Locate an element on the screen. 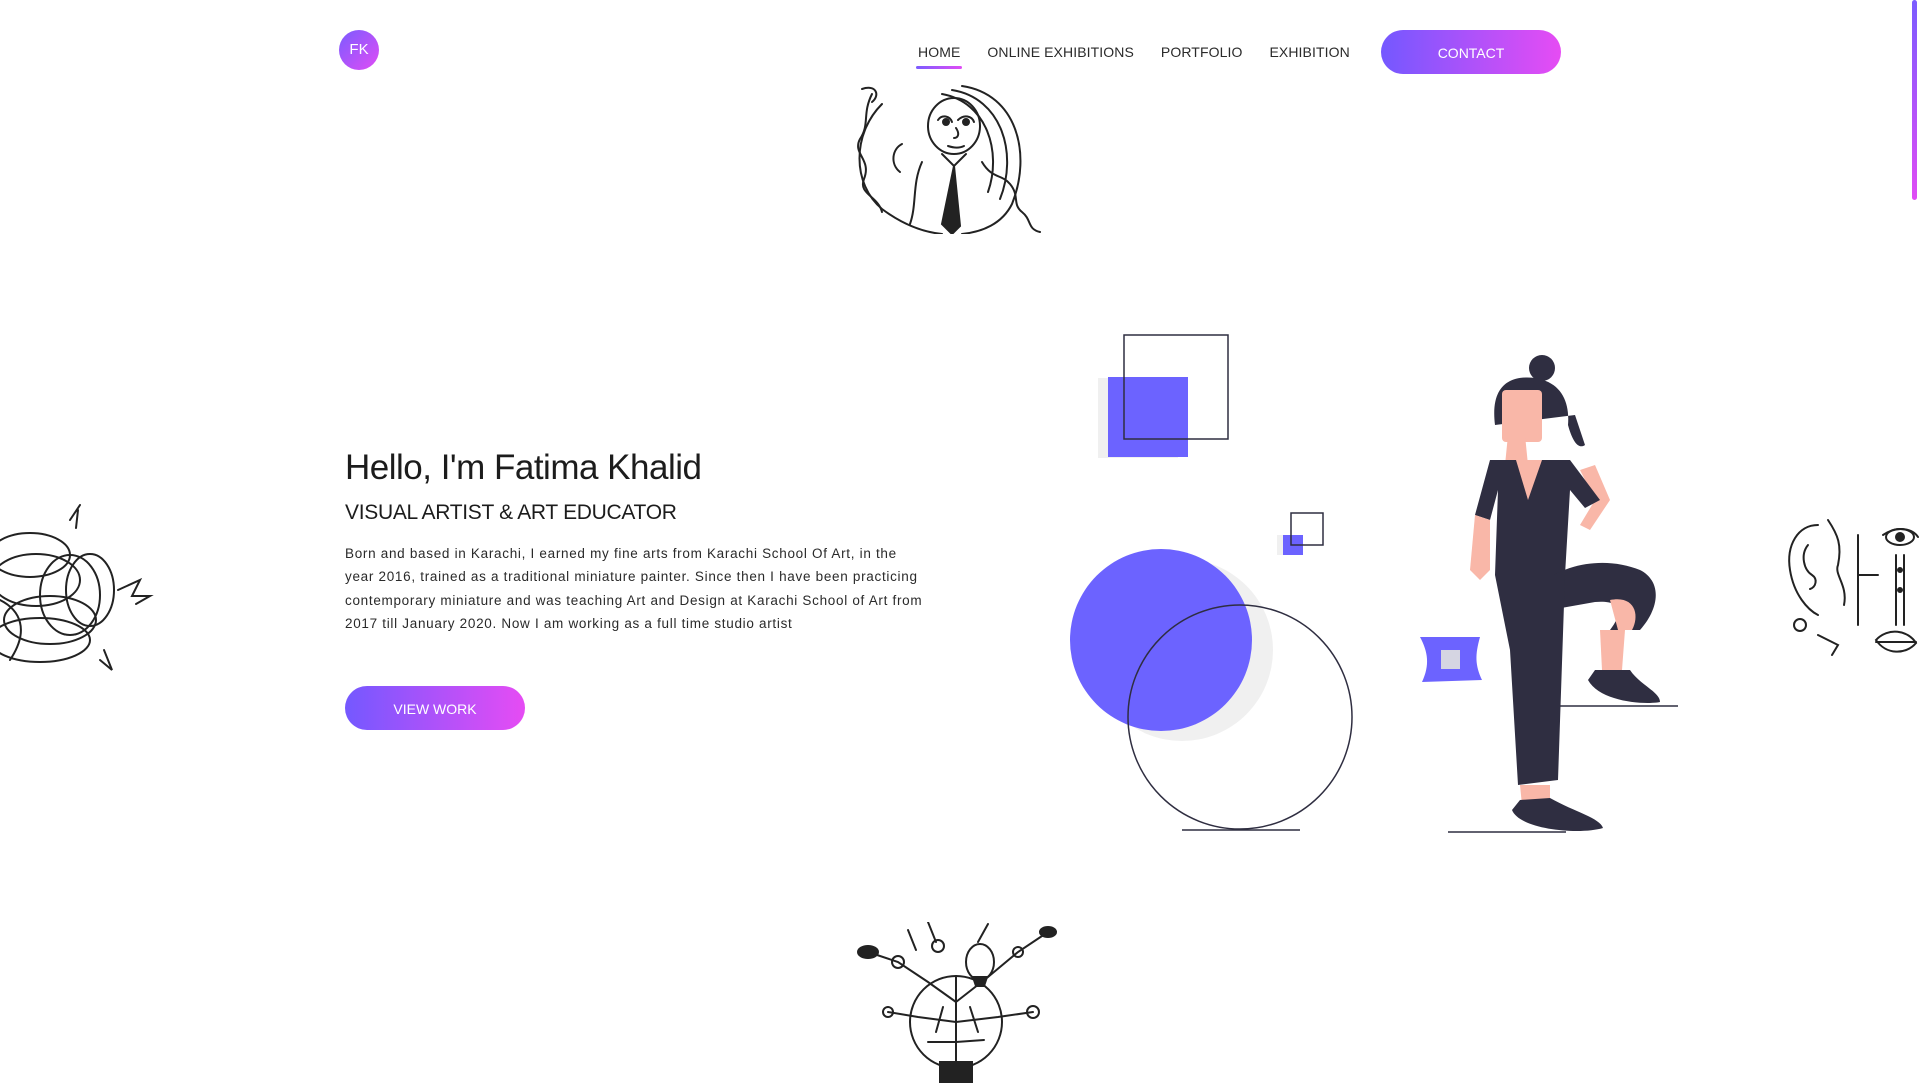  view-work-button: VIEW WORK is located at coordinates (435, 708).